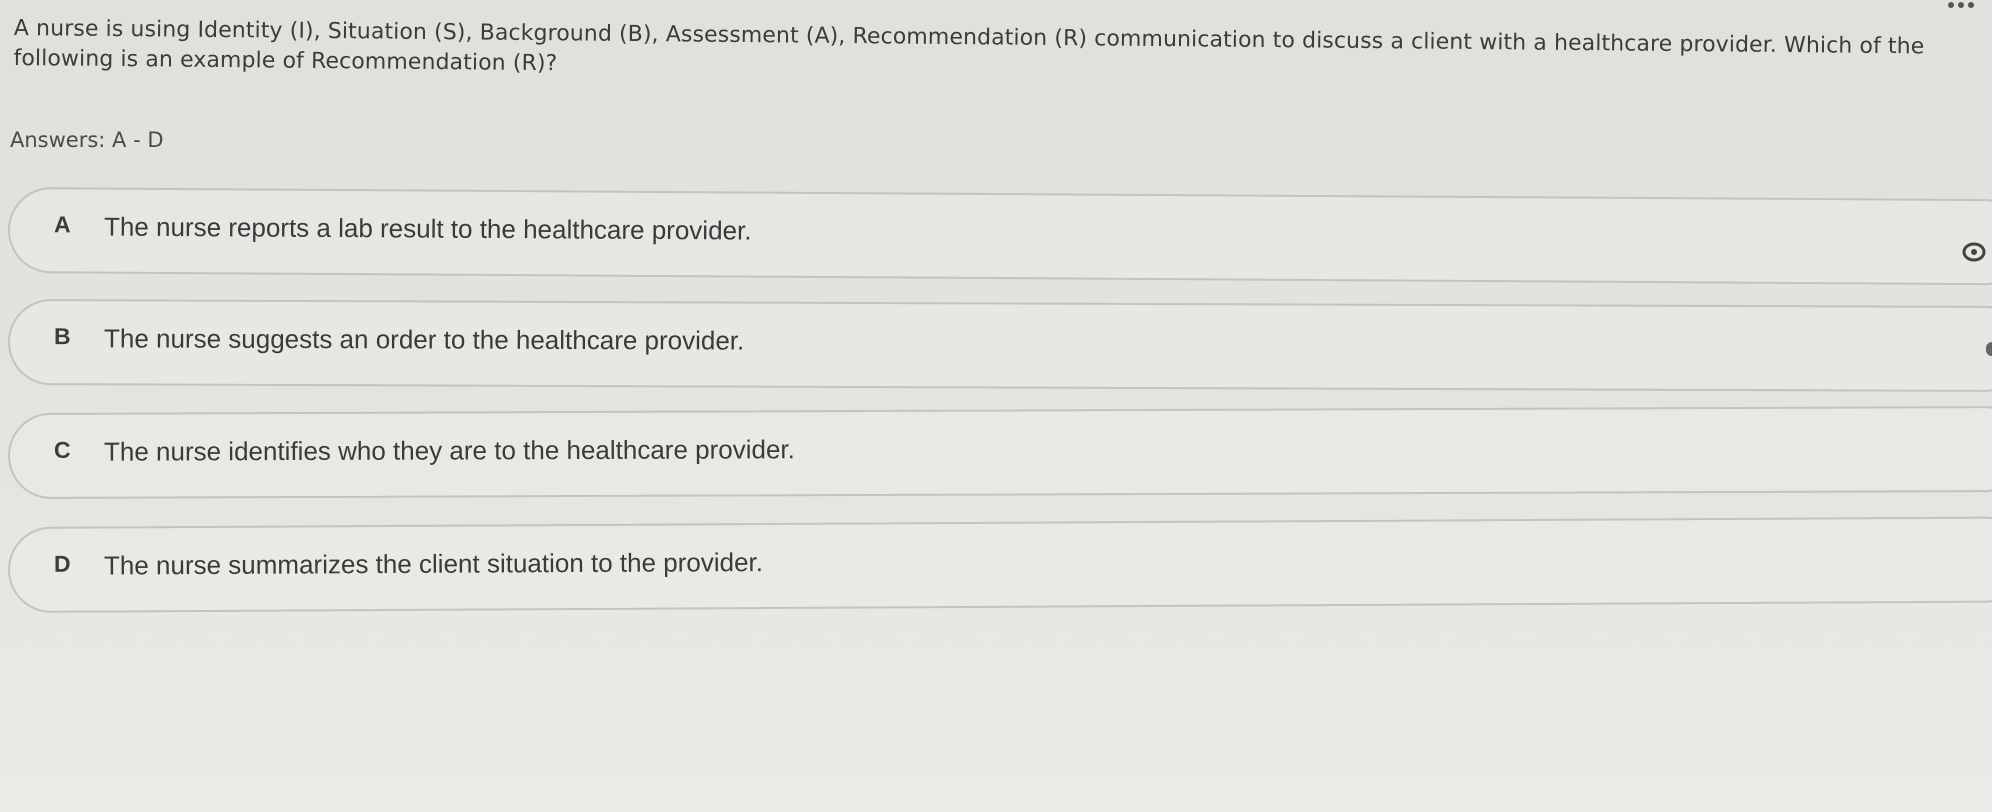 The height and width of the screenshot is (812, 1992). I want to click on more-options-icon, so click(1961, 5).